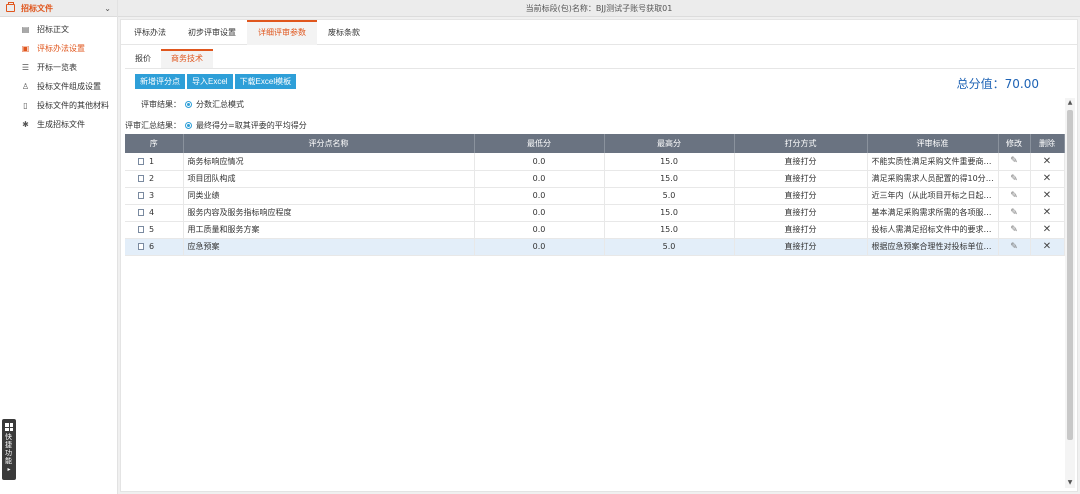 This screenshot has height=494, width=1080. I want to click on row-name: 用工质量和服务方案, so click(329, 230).